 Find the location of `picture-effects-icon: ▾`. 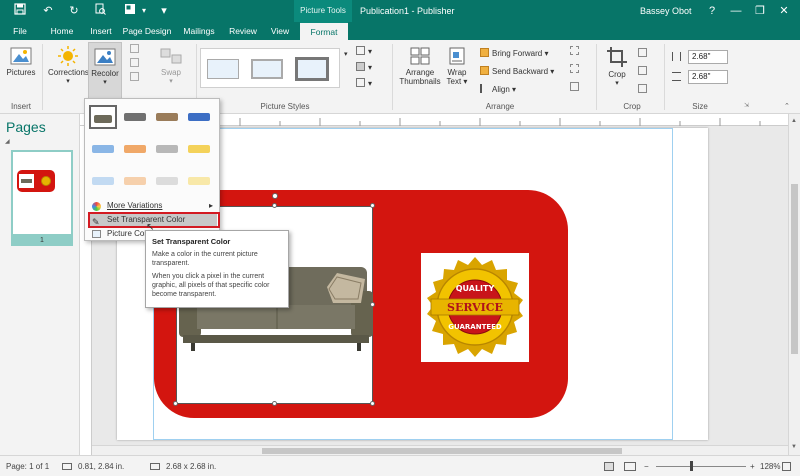

picture-effects-icon: ▾ is located at coordinates (364, 67).